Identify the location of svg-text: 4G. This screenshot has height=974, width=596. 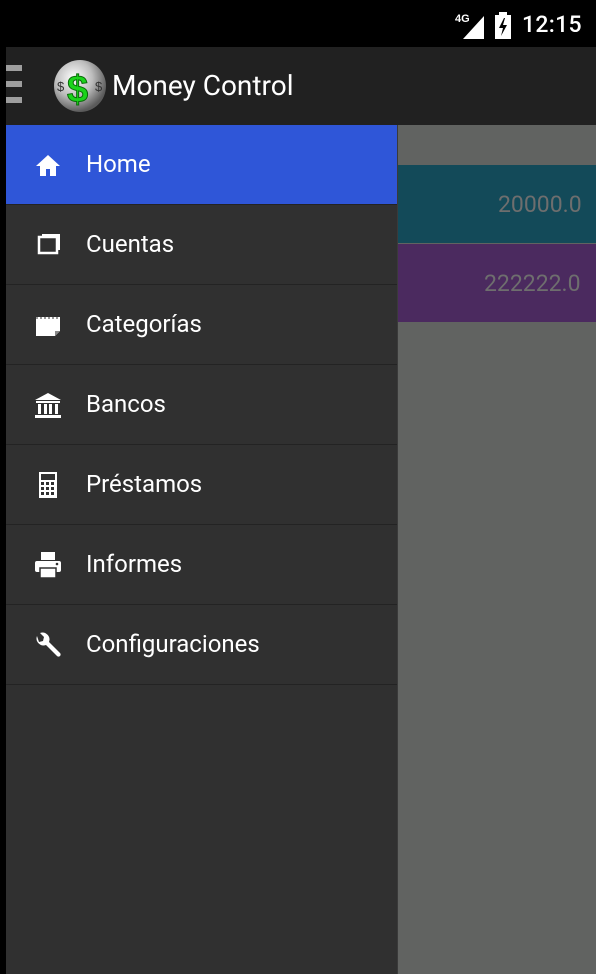
(462, 19).